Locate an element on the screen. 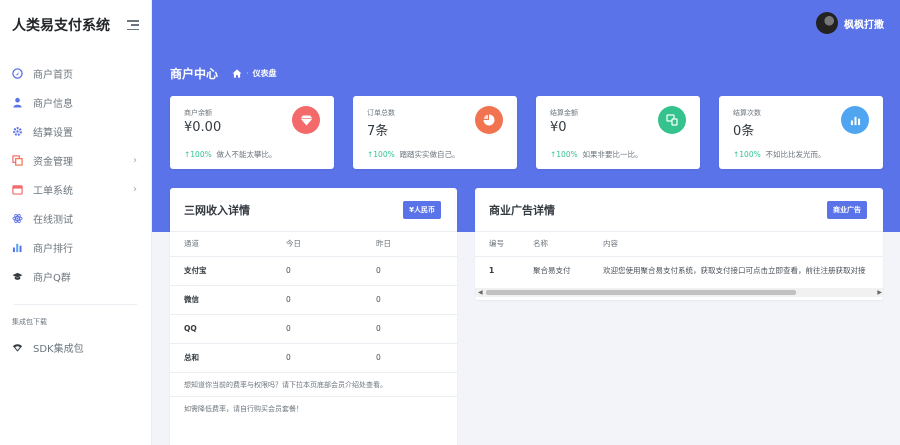 The image size is (900, 445). diamond-icon is located at coordinates (306, 120).